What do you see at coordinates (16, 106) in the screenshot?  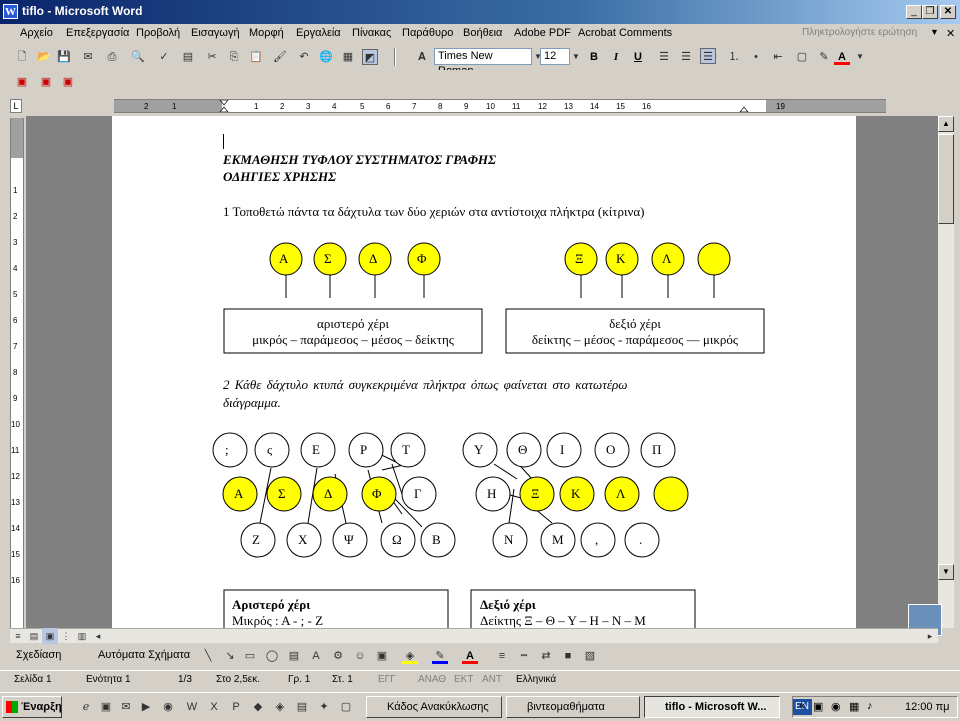 I see `tab-selector-icon: L` at bounding box center [16, 106].